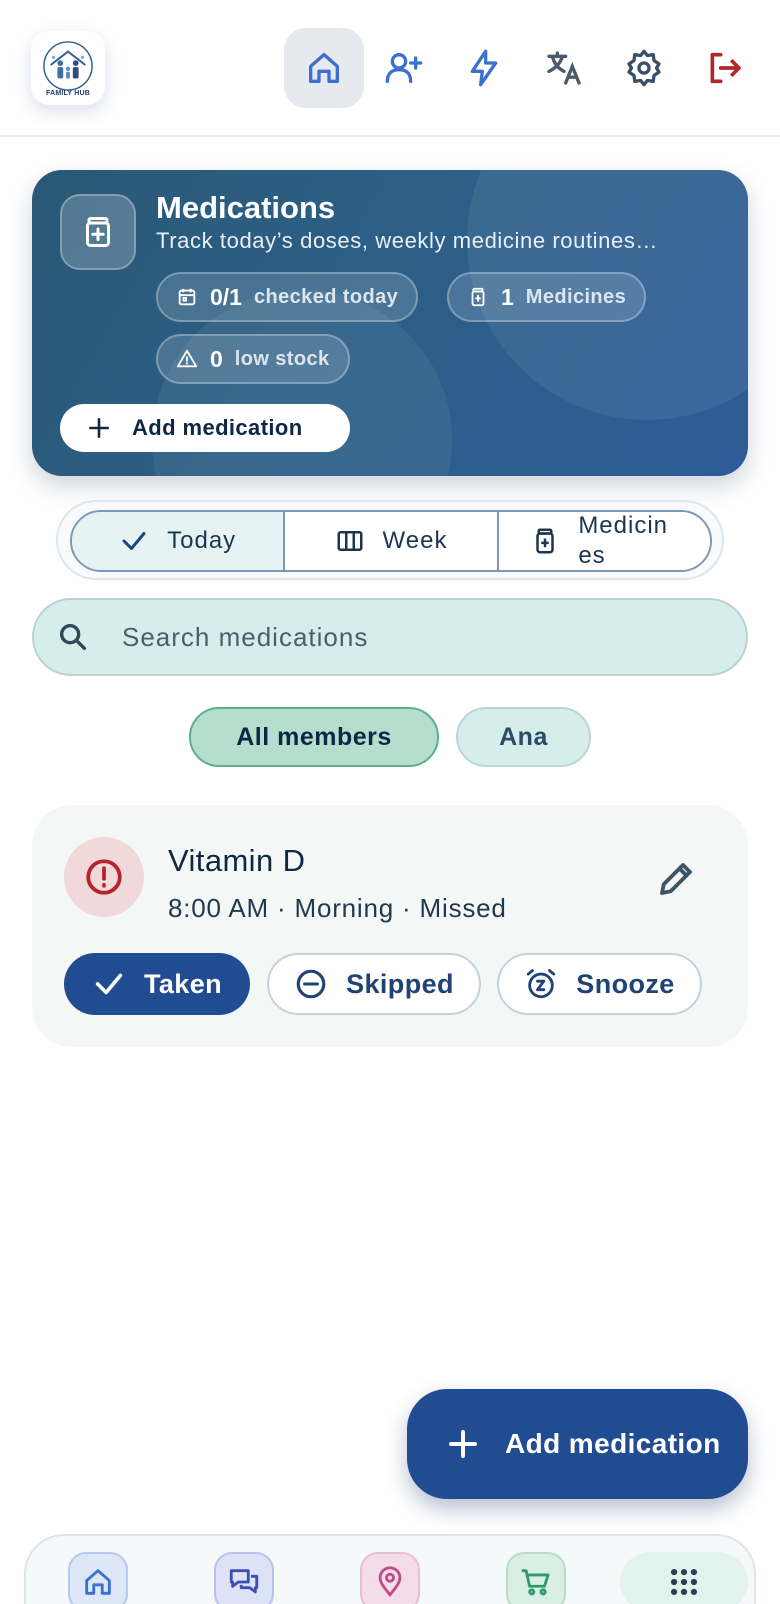 This screenshot has height=1604, width=780. Describe the element at coordinates (576, 296) in the screenshot. I see `medicines-count-label: Medicines` at that location.